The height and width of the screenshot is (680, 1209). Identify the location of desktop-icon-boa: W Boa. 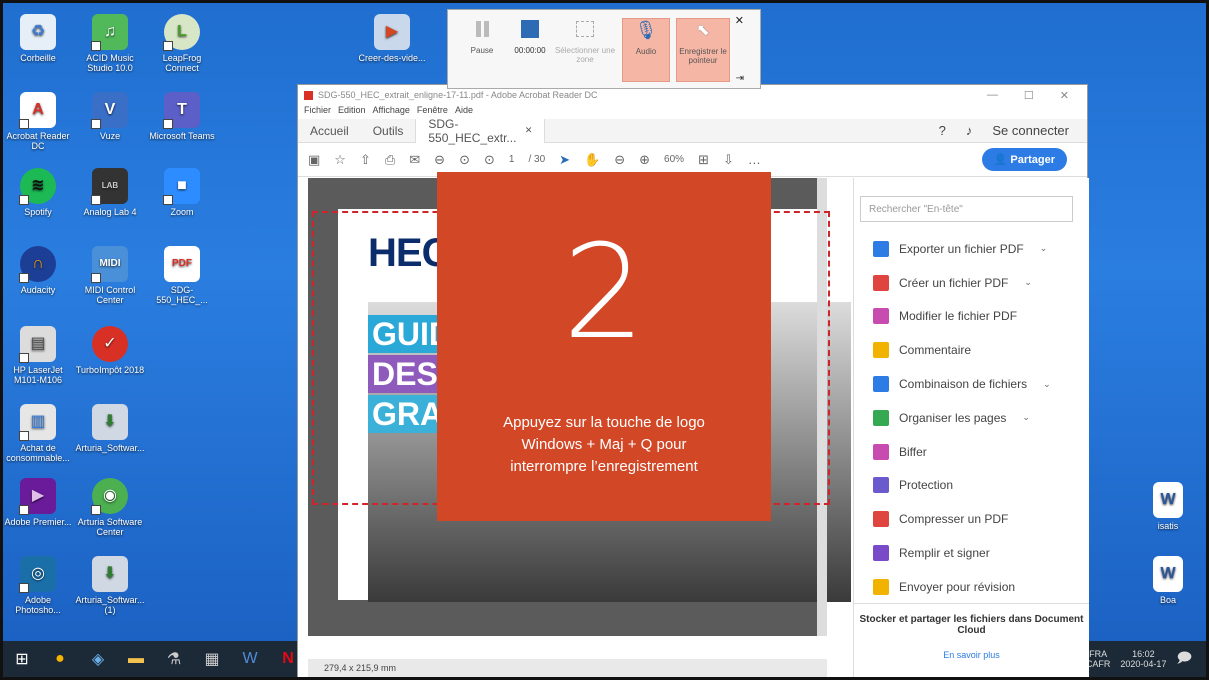
(1168, 580).